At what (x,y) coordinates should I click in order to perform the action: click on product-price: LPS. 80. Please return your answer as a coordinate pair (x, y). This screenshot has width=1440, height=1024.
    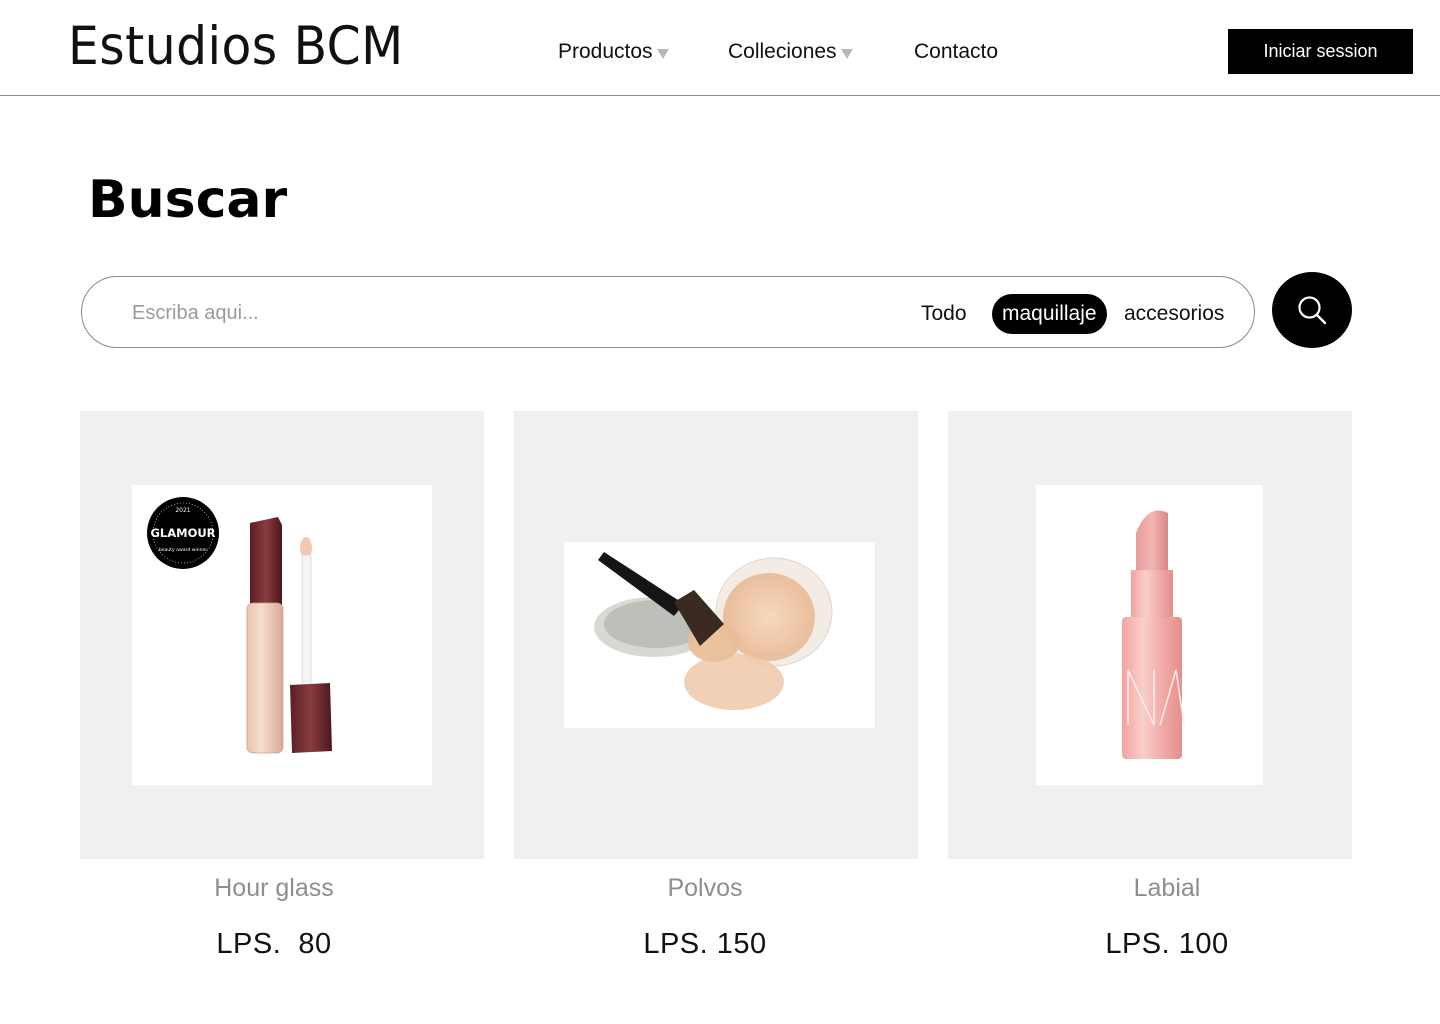
    Looking at the image, I should click on (274, 944).